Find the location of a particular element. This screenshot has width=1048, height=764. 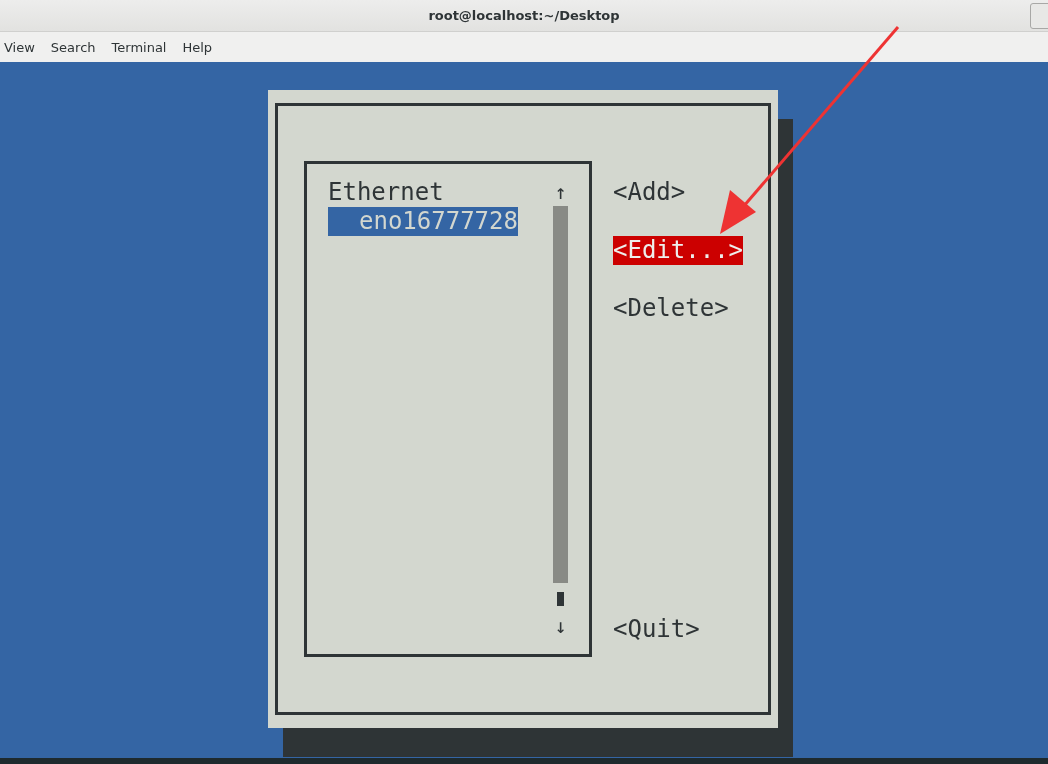

scroll-down-arrow: ↓ is located at coordinates (560, 626).